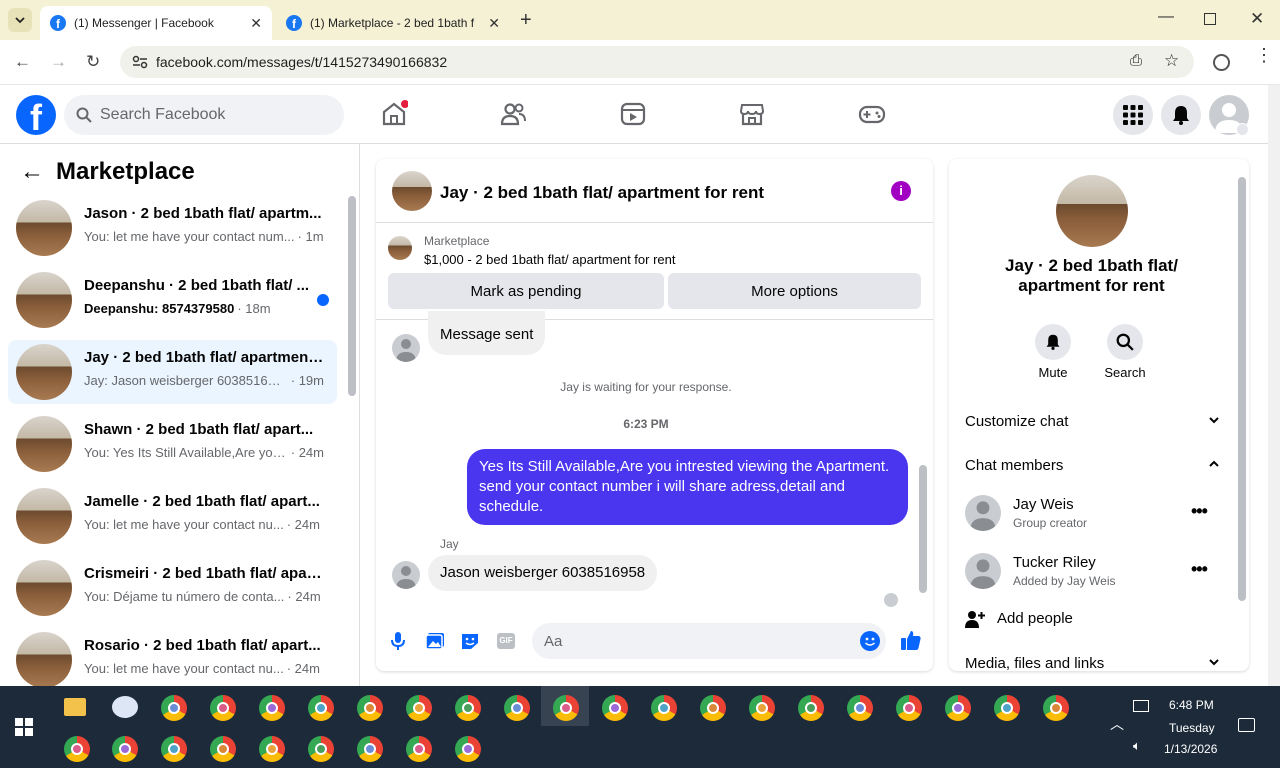  I want to click on network-icon, so click(1141, 706).